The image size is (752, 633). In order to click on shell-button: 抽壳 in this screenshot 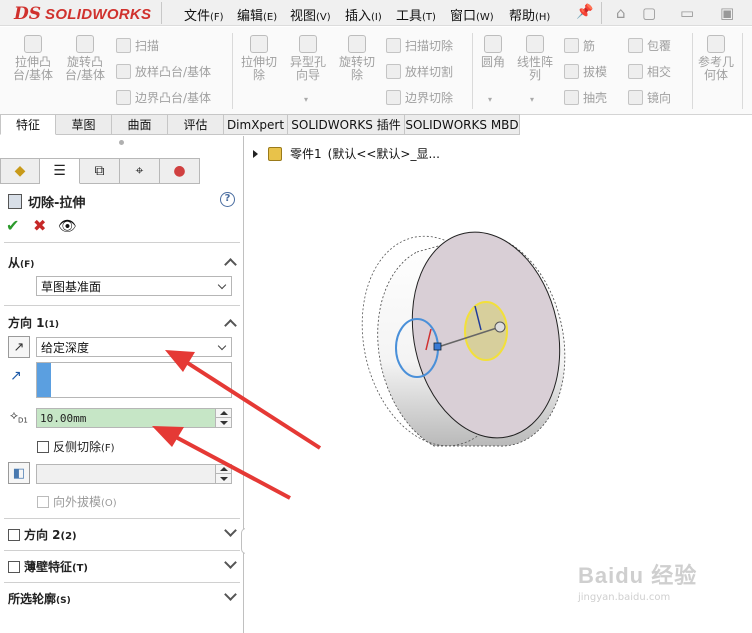, I will do `click(585, 97)`.